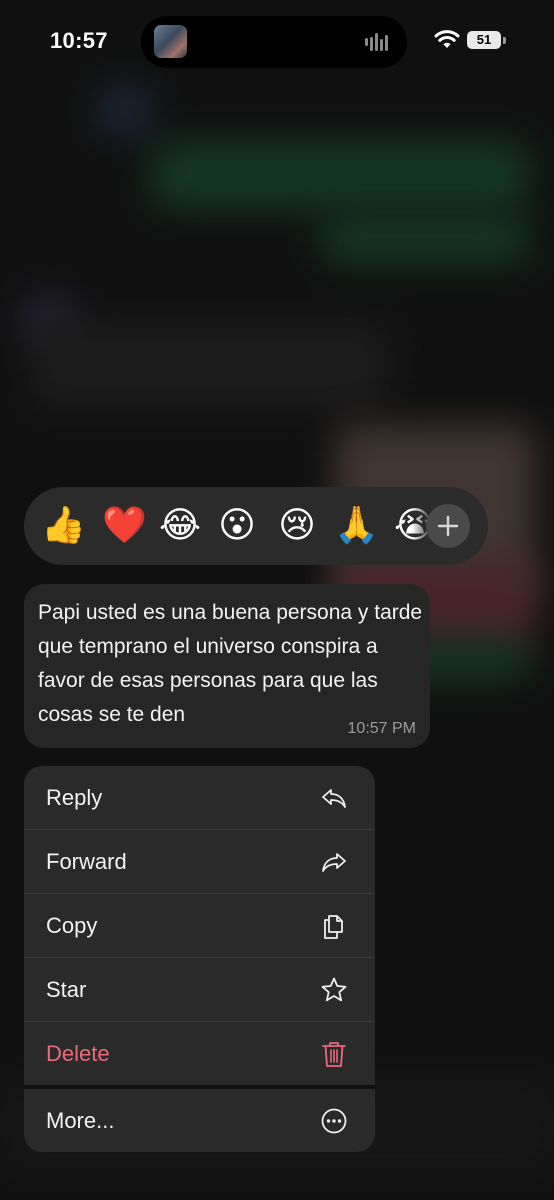 The image size is (554, 1200). What do you see at coordinates (378, 42) in the screenshot?
I see `audio-waveform-icon` at bounding box center [378, 42].